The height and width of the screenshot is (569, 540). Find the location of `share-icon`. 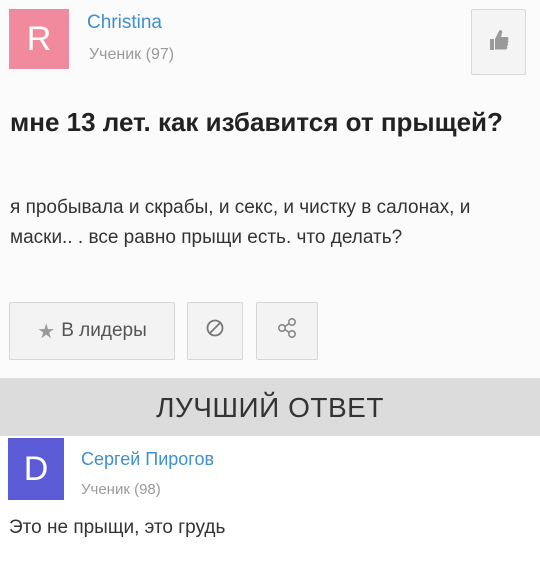

share-icon is located at coordinates (287, 331).